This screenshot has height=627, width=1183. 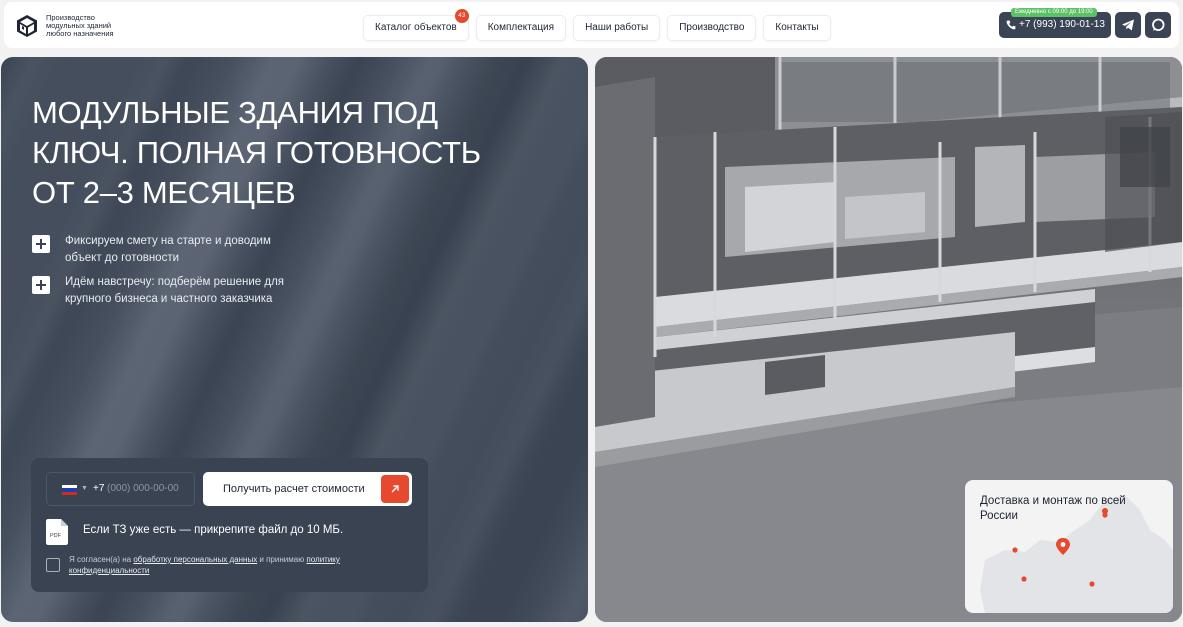 I want to click on nav-item-label: Наши работы, so click(x=617, y=27).